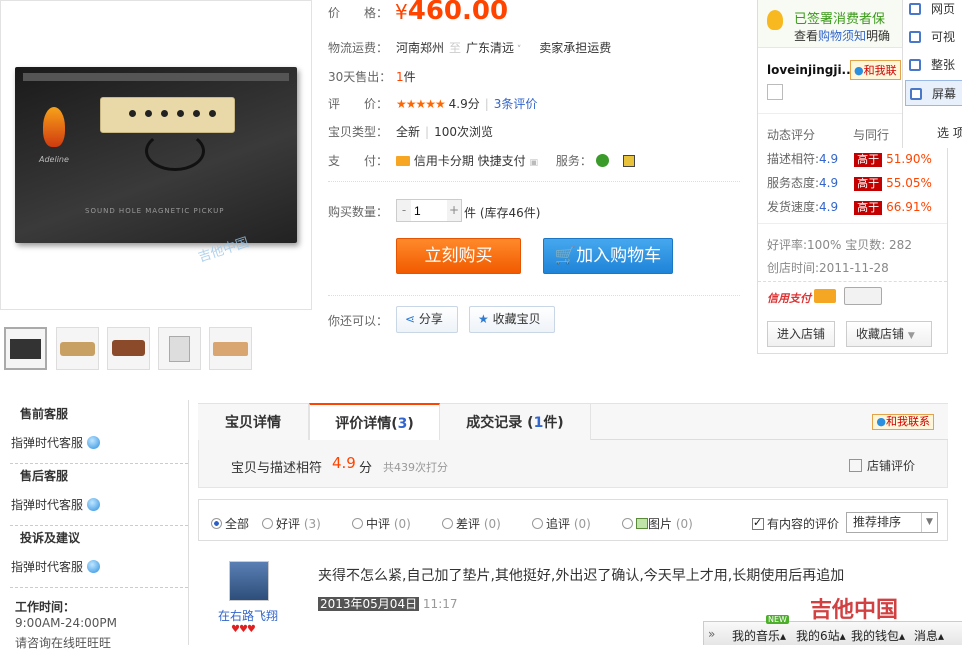 Image resolution: width=962 pixels, height=651 pixels. I want to click on bottom-toolbar: » 我的音乐▴ NEW 我的6站▴ 我的钱包▴ 消息▴, so click(832, 630).